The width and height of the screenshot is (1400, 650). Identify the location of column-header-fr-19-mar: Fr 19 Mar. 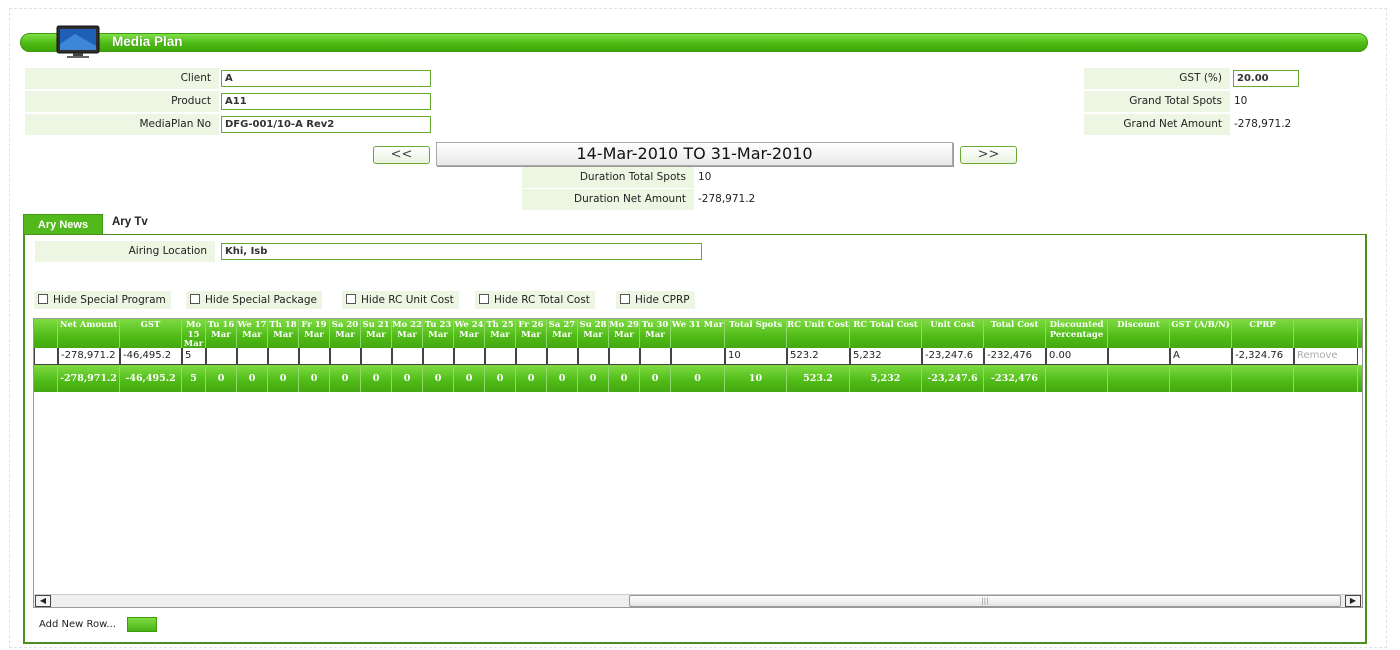
(314, 333).